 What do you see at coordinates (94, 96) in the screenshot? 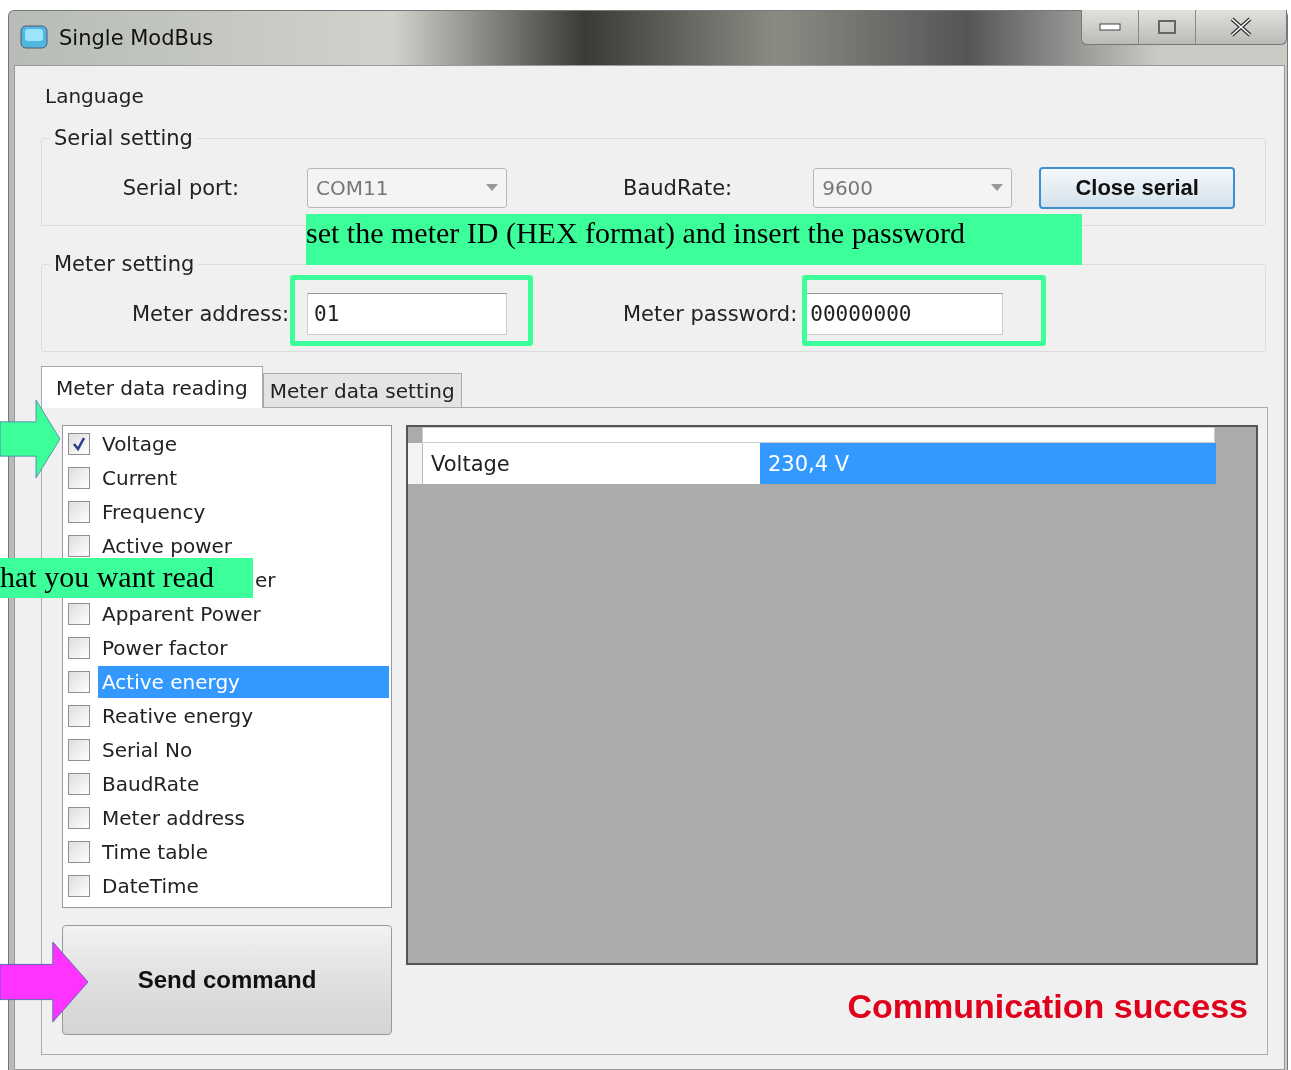
I see `menu-item: Language` at bounding box center [94, 96].